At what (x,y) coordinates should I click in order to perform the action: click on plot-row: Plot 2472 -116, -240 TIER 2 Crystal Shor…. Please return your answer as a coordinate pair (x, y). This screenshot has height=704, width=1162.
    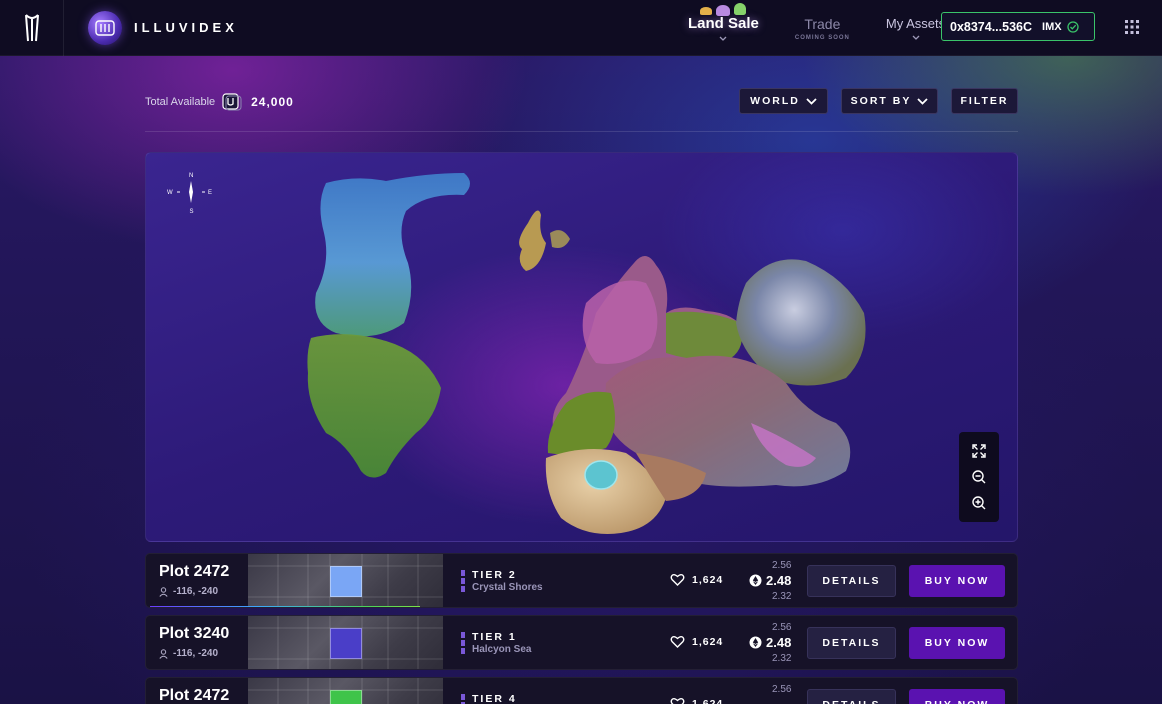
    Looking at the image, I should click on (581, 580).